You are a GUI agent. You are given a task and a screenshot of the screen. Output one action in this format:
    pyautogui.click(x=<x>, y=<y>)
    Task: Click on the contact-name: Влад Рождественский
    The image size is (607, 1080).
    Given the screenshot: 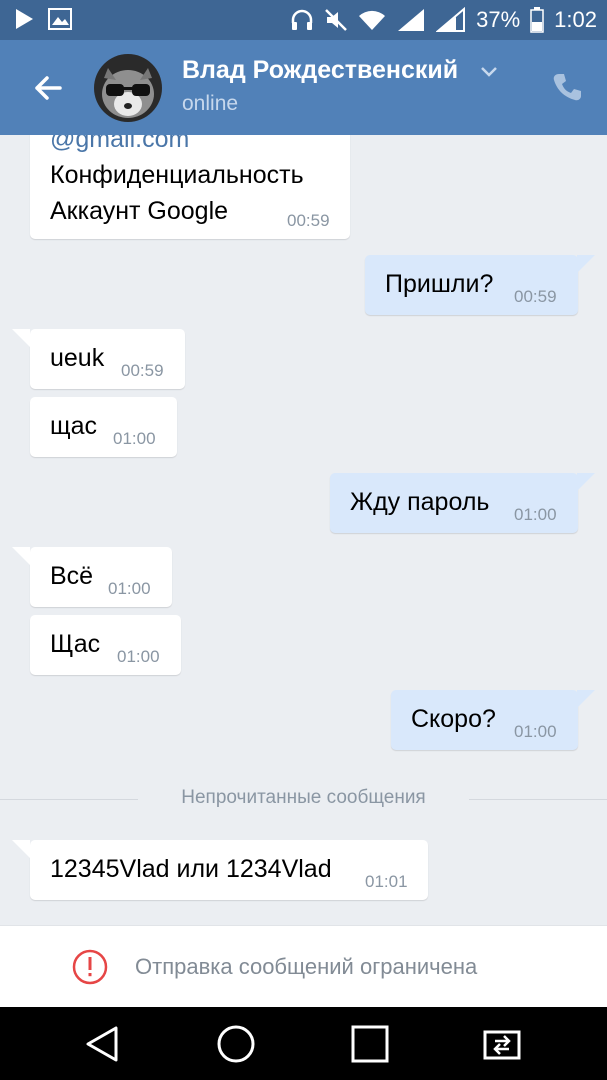 What is the action you would take?
    pyautogui.click(x=320, y=70)
    